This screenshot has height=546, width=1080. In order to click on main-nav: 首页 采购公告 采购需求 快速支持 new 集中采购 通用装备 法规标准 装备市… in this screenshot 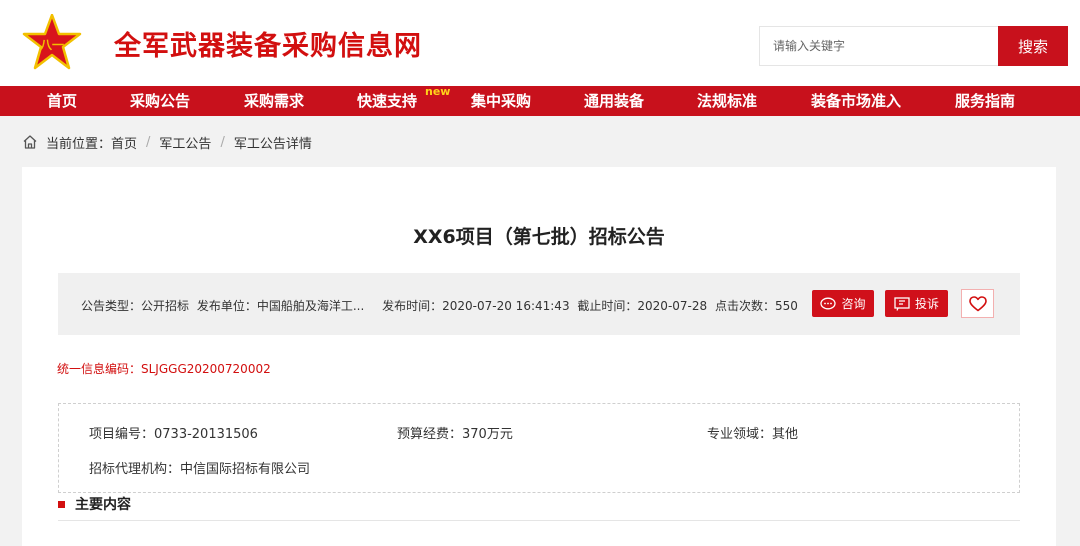, I will do `click(540, 100)`.